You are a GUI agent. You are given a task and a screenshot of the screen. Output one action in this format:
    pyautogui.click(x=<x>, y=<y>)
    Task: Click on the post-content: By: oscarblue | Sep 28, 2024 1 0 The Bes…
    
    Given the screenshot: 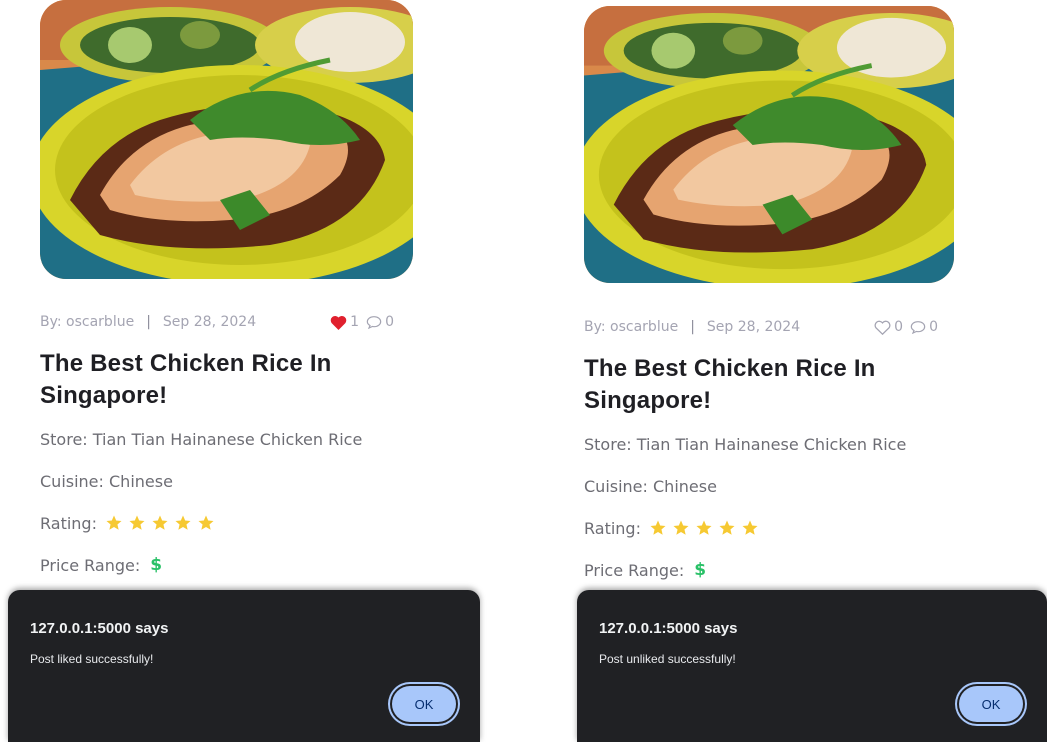 What is the action you would take?
    pyautogui.click(x=250, y=444)
    